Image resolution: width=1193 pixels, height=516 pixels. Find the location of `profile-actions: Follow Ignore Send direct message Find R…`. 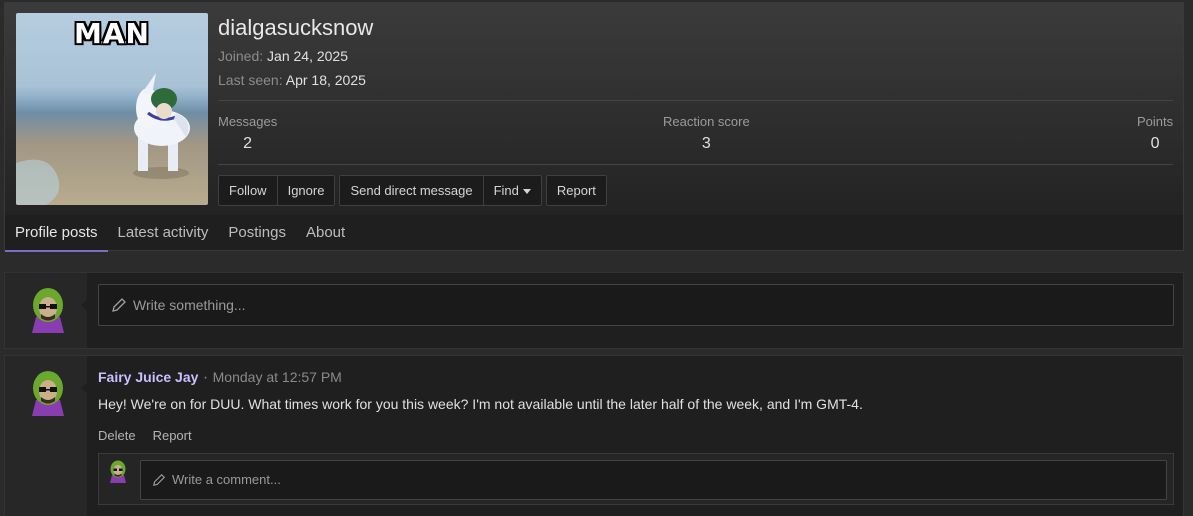

profile-actions: Follow Ignore Send direct message Find R… is located at coordinates (412, 190).